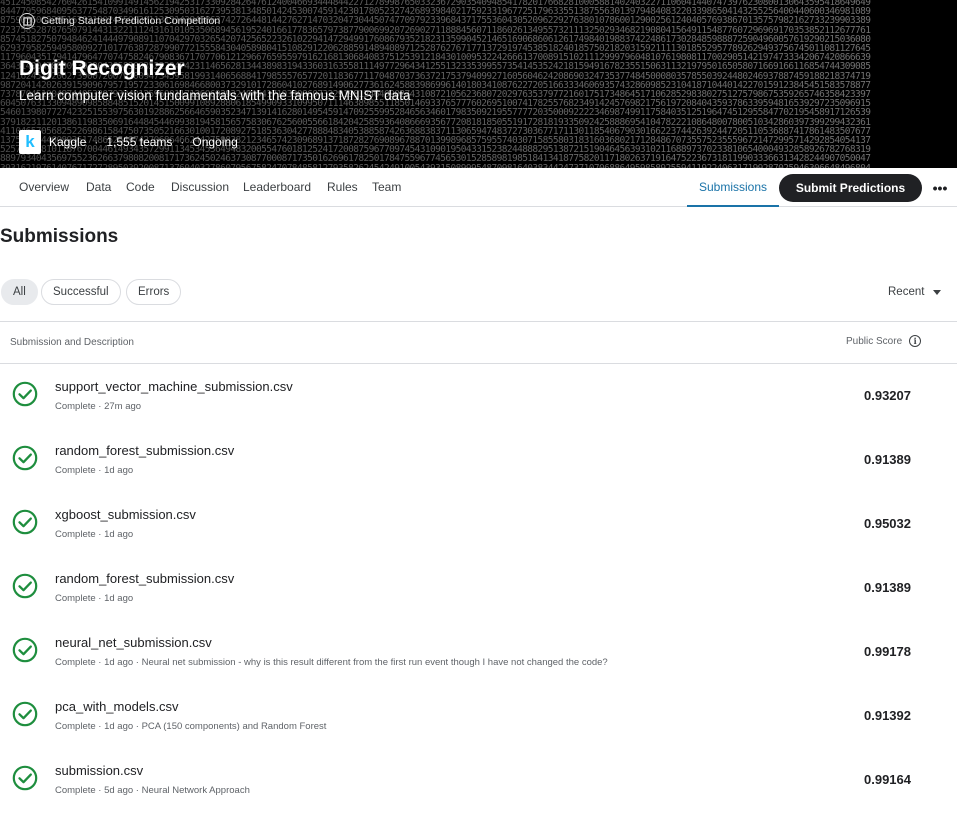 The width and height of the screenshot is (957, 818). What do you see at coordinates (154, 292) in the screenshot?
I see `filter-errors: Errors` at bounding box center [154, 292].